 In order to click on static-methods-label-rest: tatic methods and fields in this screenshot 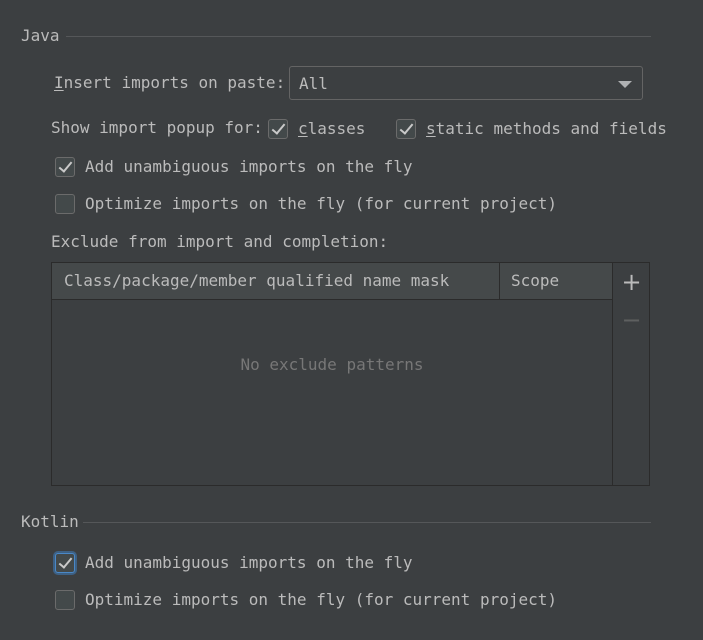, I will do `click(551, 128)`.